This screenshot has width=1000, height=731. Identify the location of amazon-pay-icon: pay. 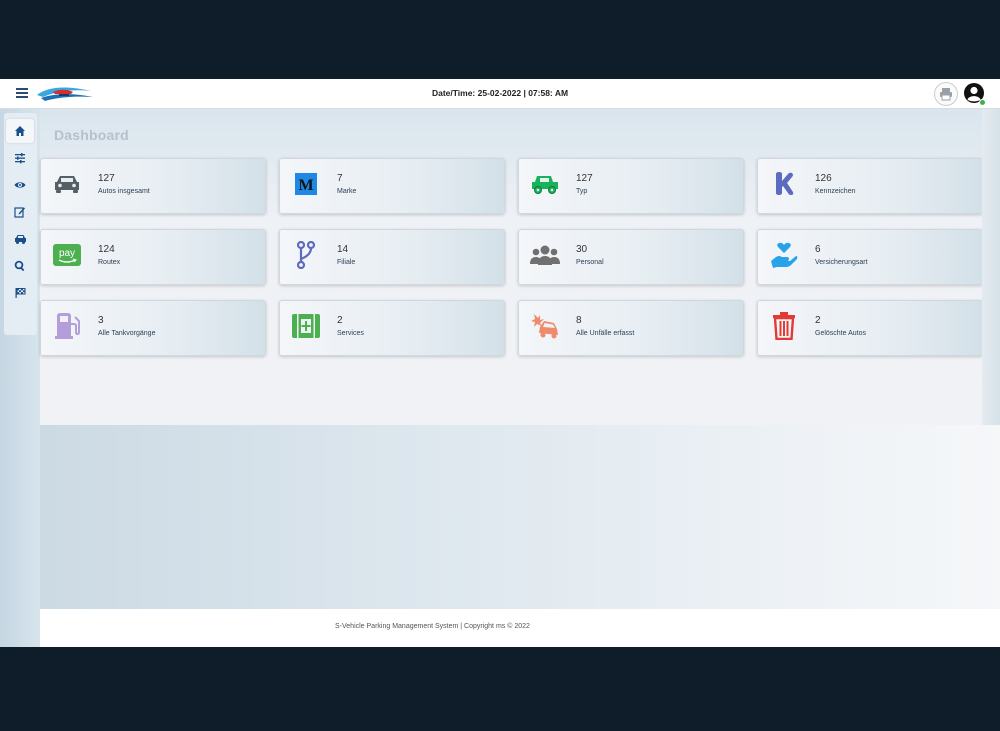
(67, 255).